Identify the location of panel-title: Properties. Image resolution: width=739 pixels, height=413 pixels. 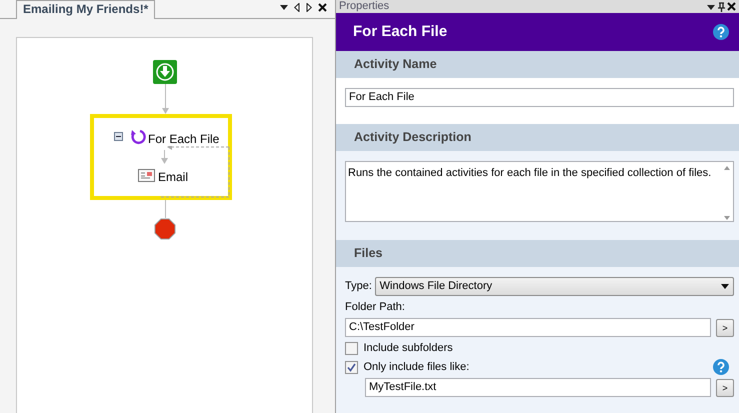
(364, 6).